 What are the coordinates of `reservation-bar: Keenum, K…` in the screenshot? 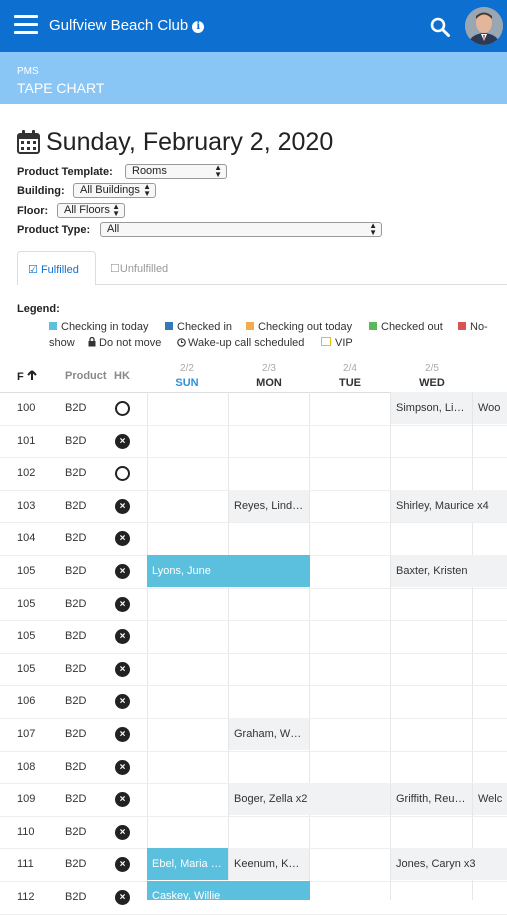 It's located at (269, 864).